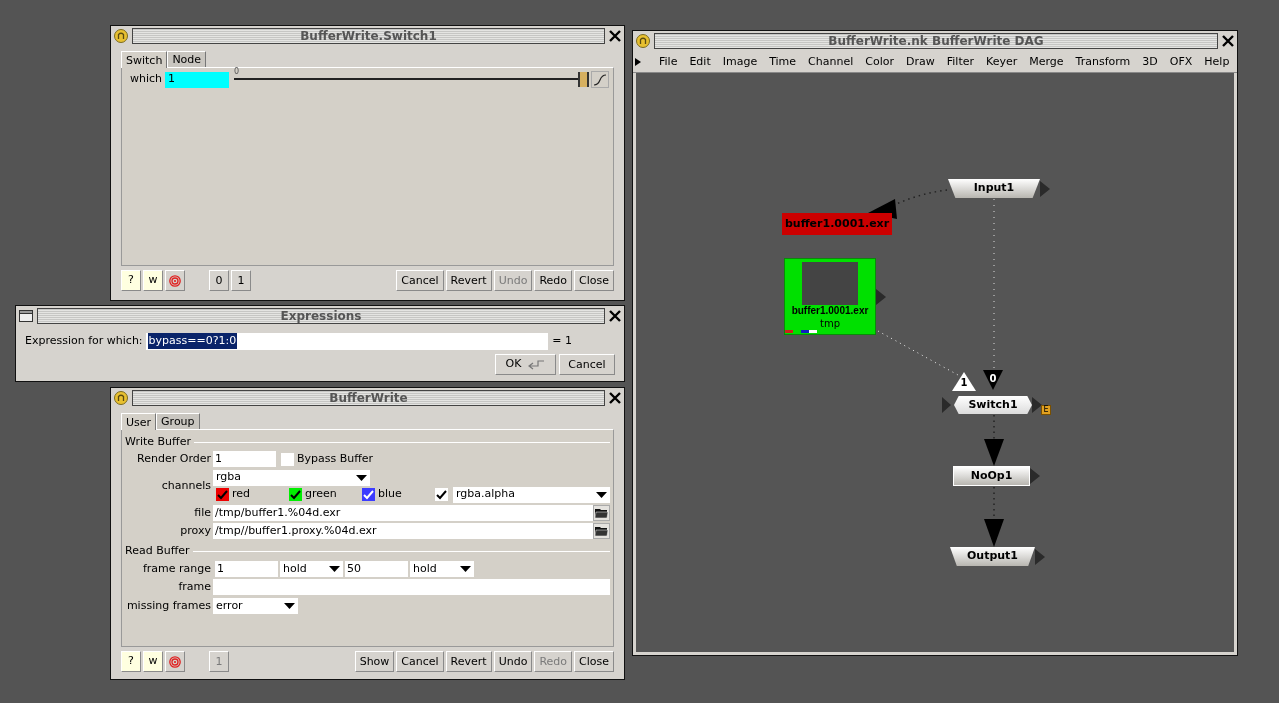 The width and height of the screenshot is (1279, 703). What do you see at coordinates (195, 531) in the screenshot?
I see `field-label: proxy` at bounding box center [195, 531].